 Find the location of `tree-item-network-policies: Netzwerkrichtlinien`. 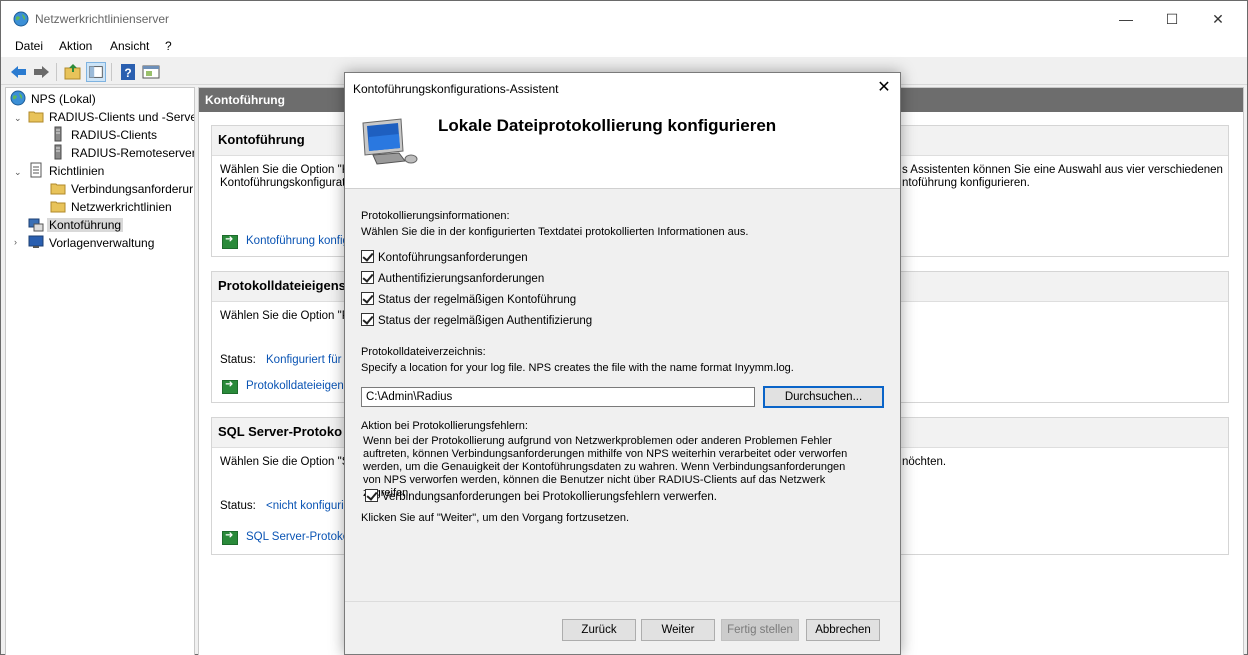

tree-item-network-policies: Netzwerkrichtlinien is located at coordinates (112, 207).